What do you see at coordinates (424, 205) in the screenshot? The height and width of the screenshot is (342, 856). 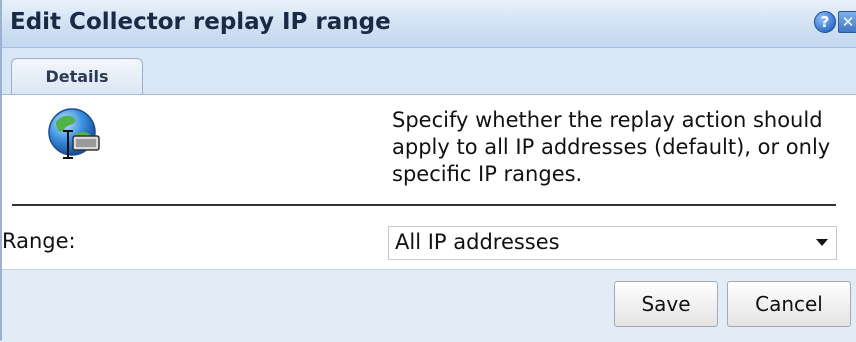 I see `divider` at bounding box center [424, 205].